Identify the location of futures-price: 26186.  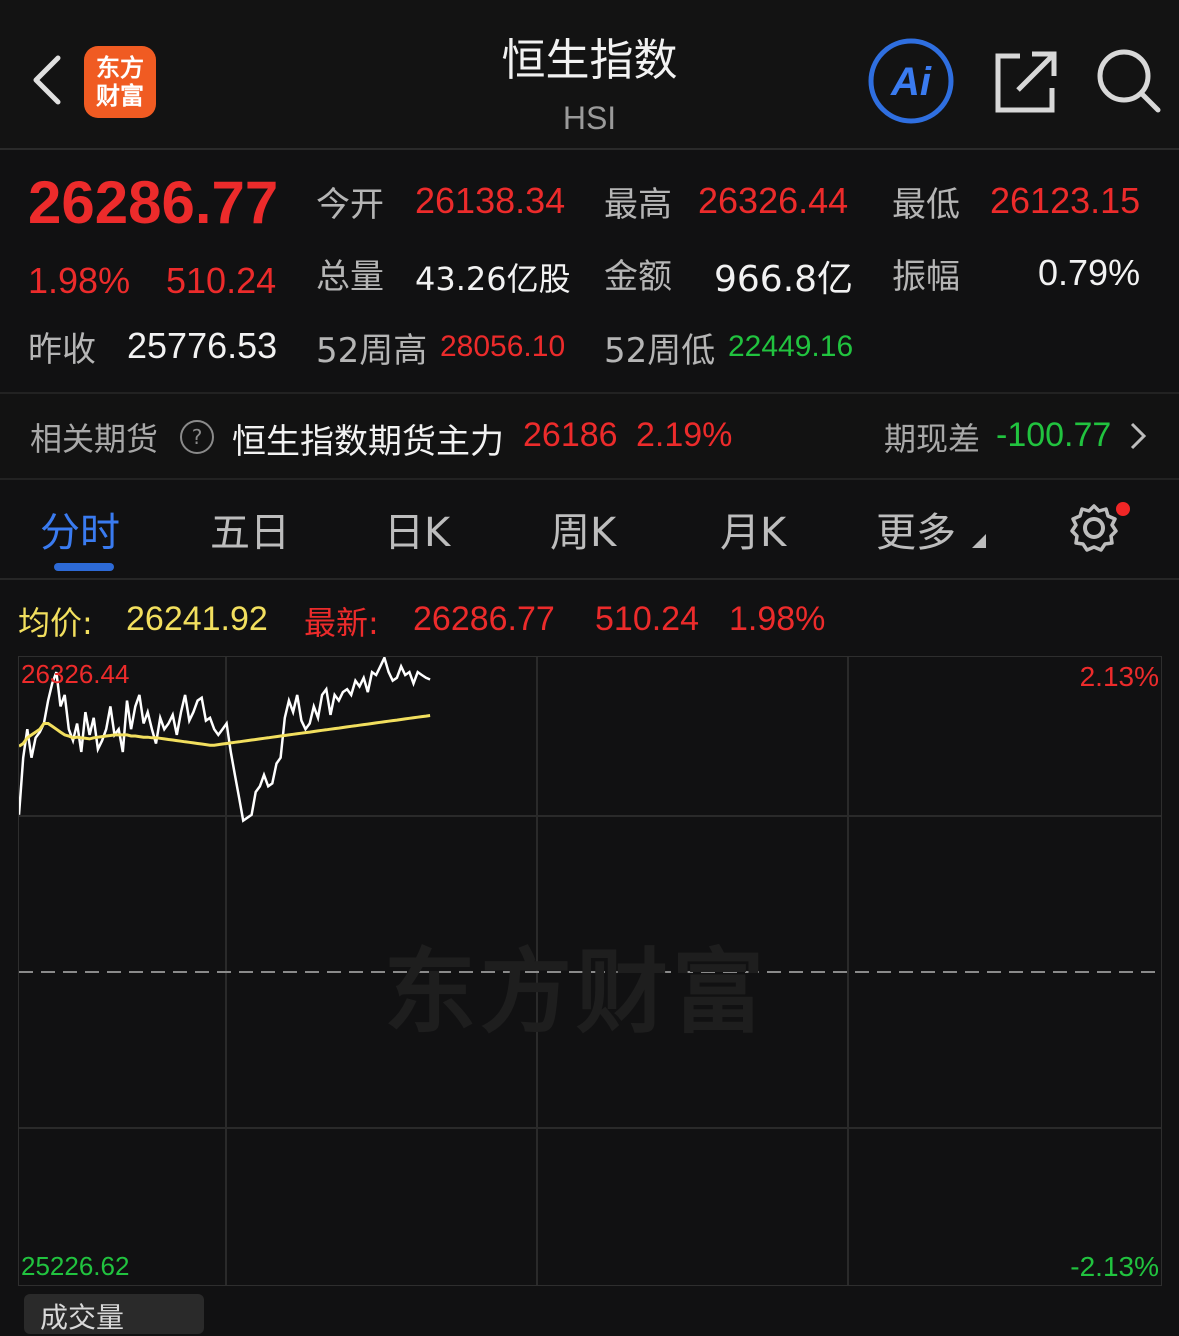
(570, 435).